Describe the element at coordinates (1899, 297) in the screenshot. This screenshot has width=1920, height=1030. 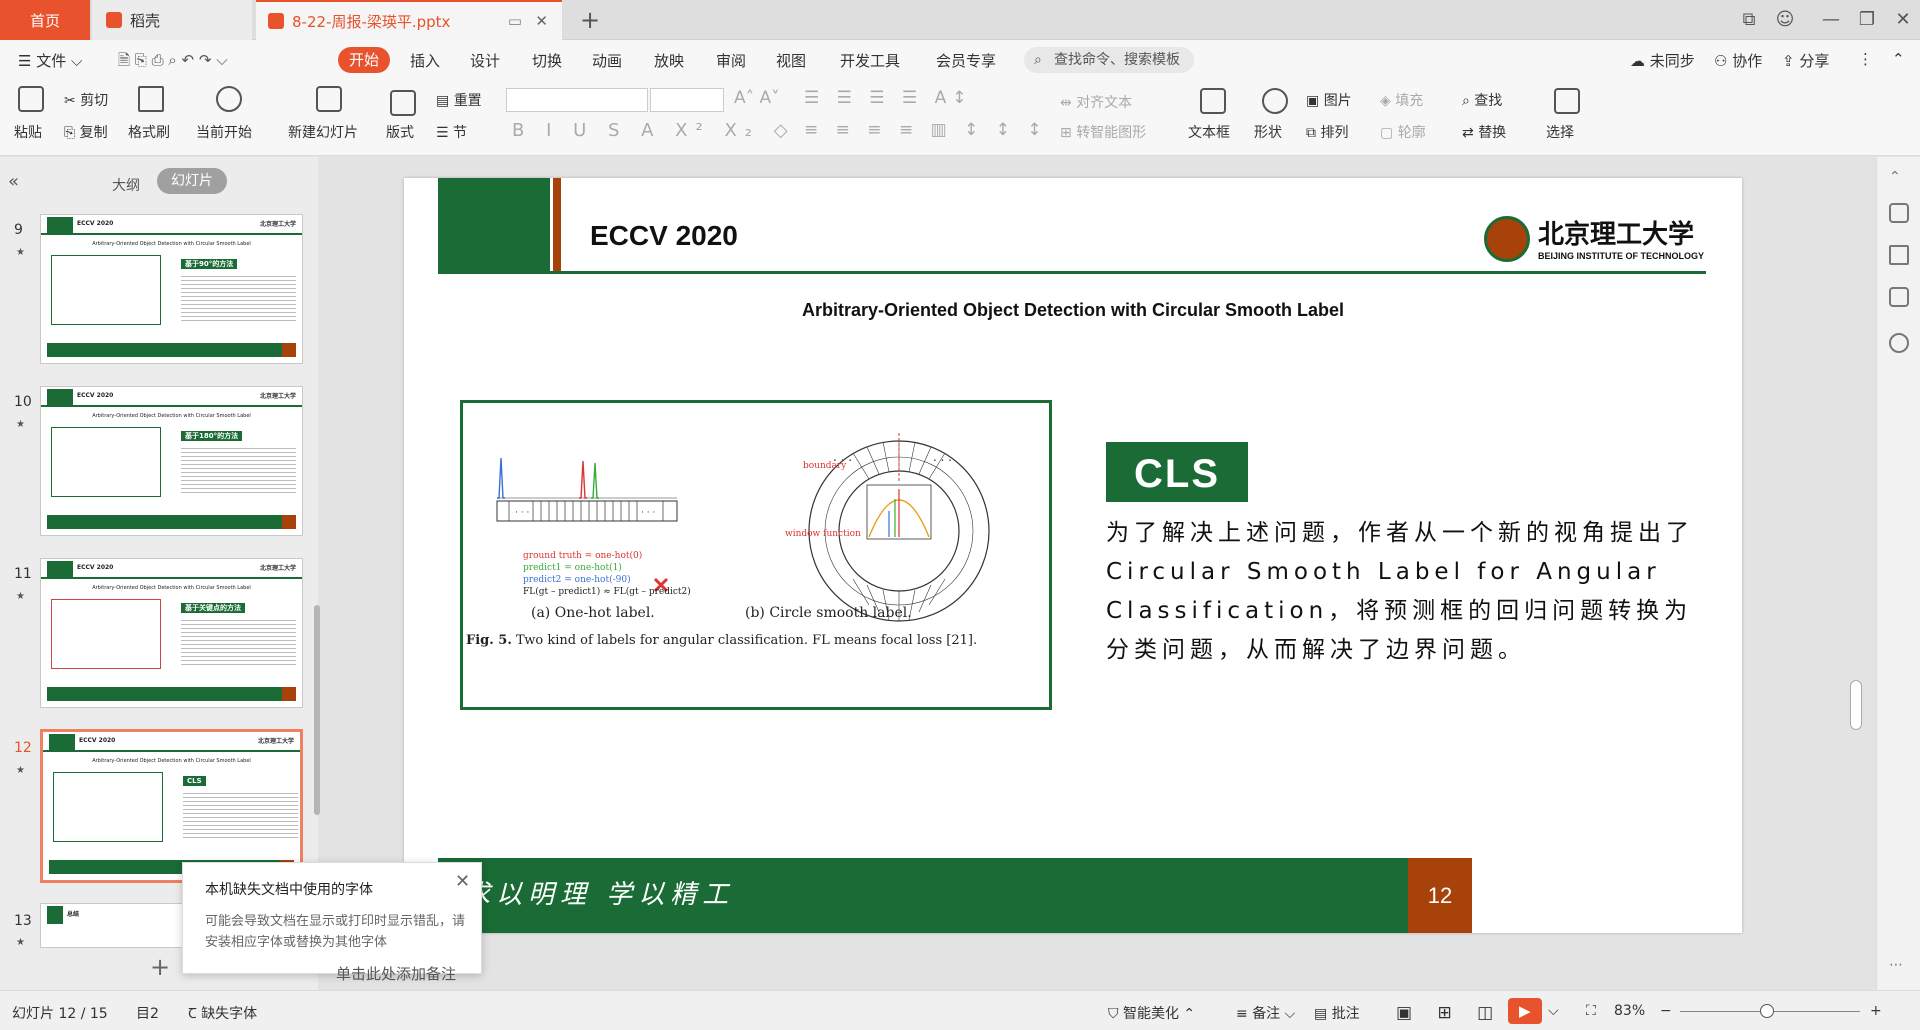
I see `transition-icon` at that location.